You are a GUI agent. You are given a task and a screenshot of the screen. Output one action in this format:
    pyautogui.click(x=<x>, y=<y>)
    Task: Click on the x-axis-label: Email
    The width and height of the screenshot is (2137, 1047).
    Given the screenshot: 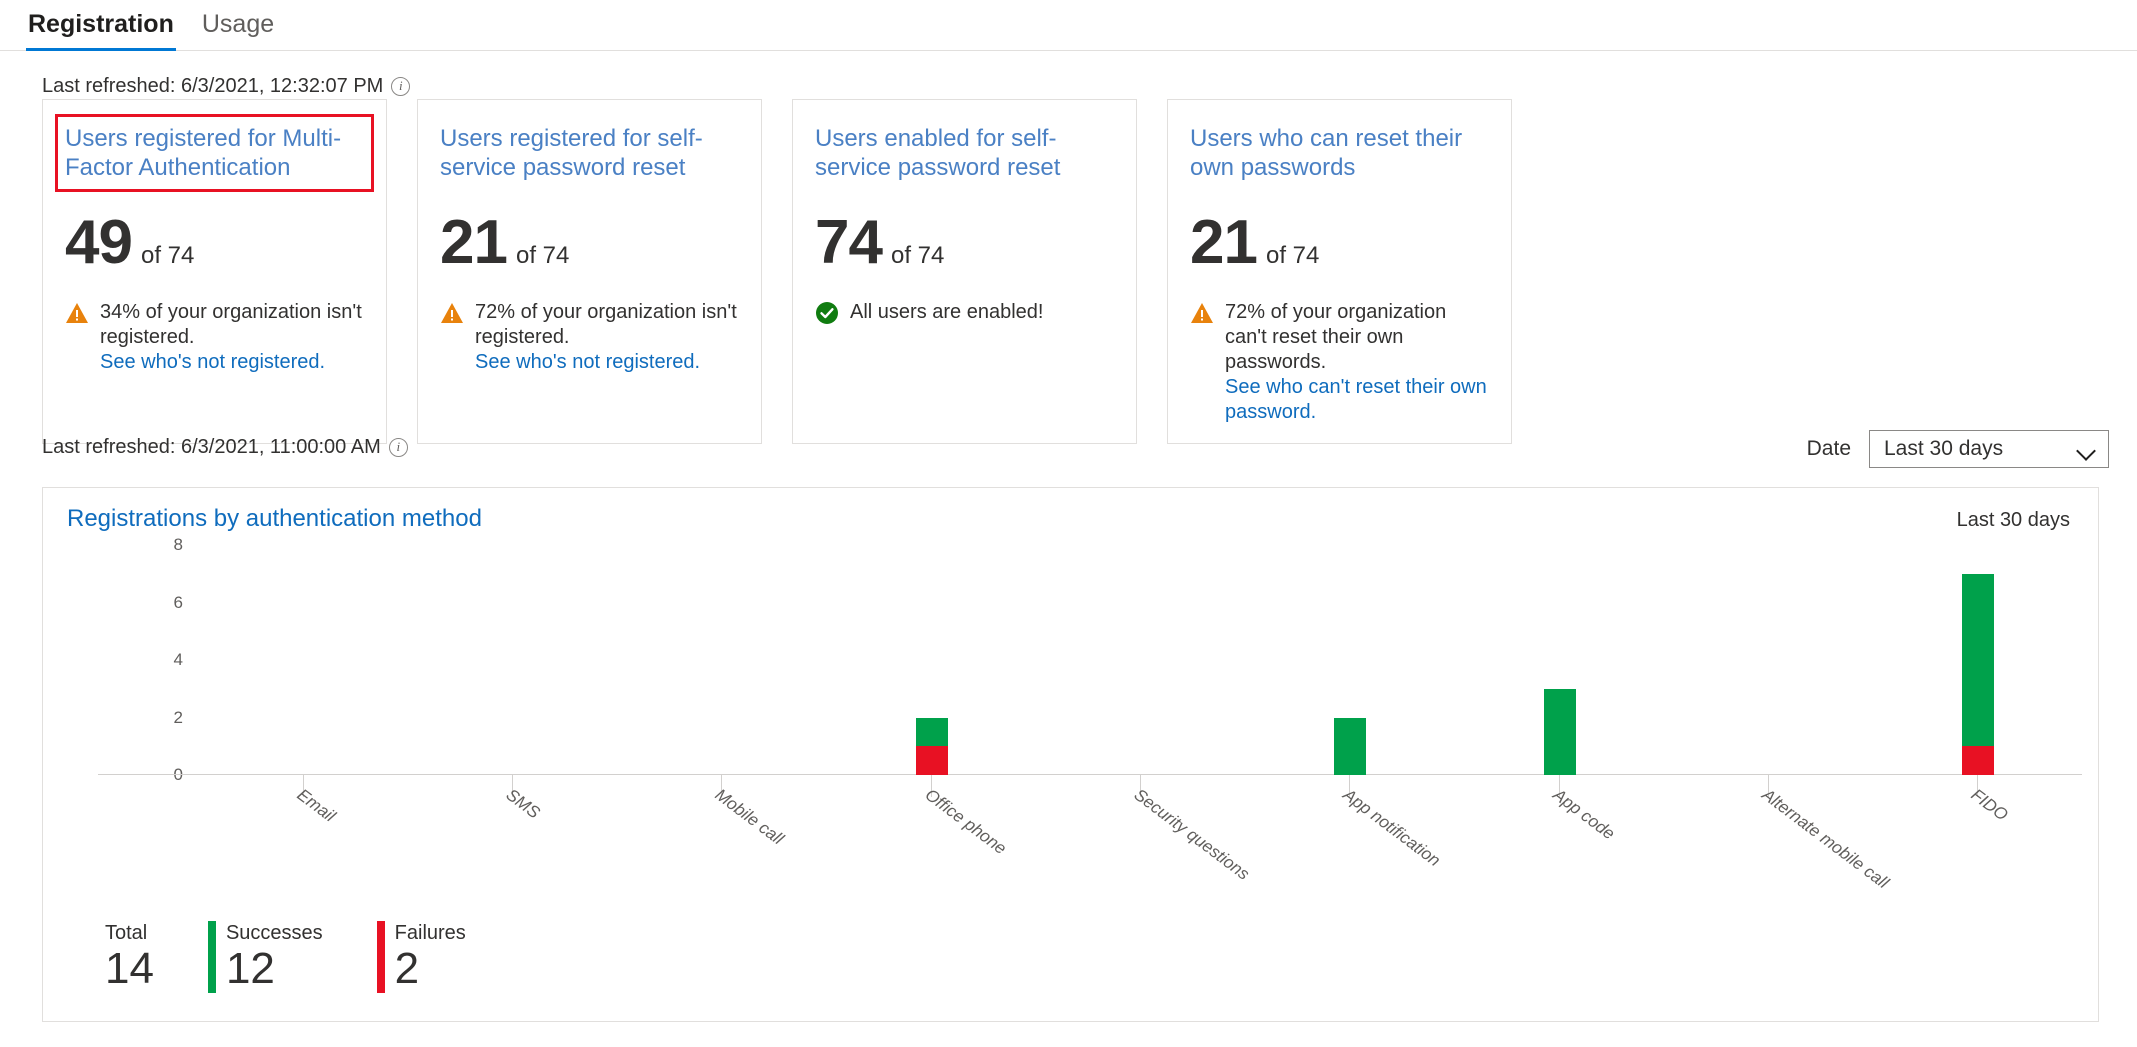 What is the action you would take?
    pyautogui.click(x=316, y=805)
    